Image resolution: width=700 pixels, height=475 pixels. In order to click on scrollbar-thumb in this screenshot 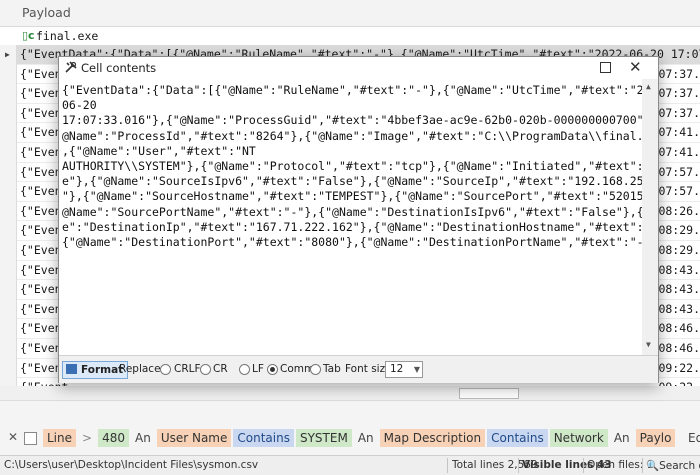, I will do `click(489, 393)`.